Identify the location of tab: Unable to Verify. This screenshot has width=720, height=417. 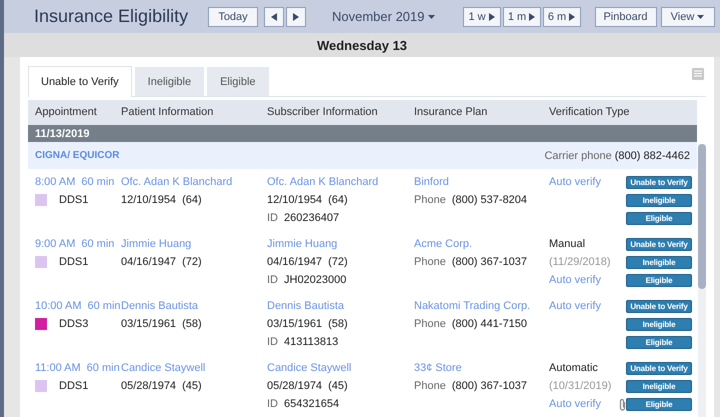
(80, 81).